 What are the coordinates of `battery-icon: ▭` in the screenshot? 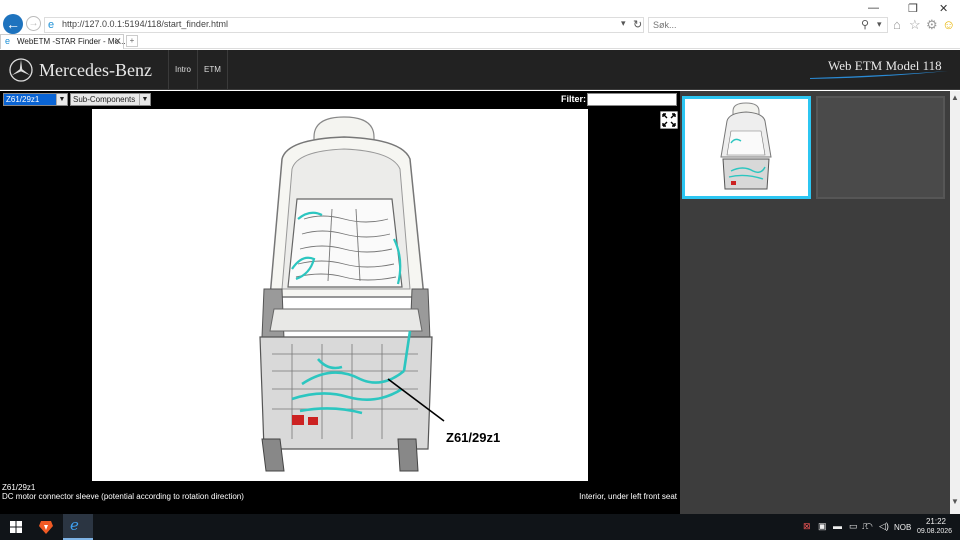 It's located at (853, 526).